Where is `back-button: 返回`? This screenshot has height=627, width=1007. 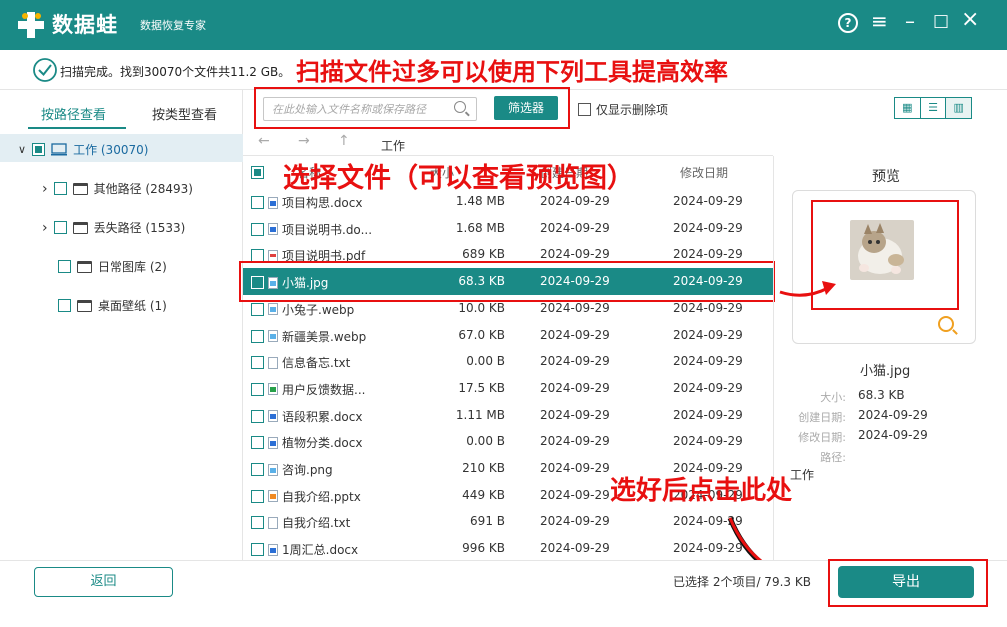
back-button: 返回 is located at coordinates (103, 582).